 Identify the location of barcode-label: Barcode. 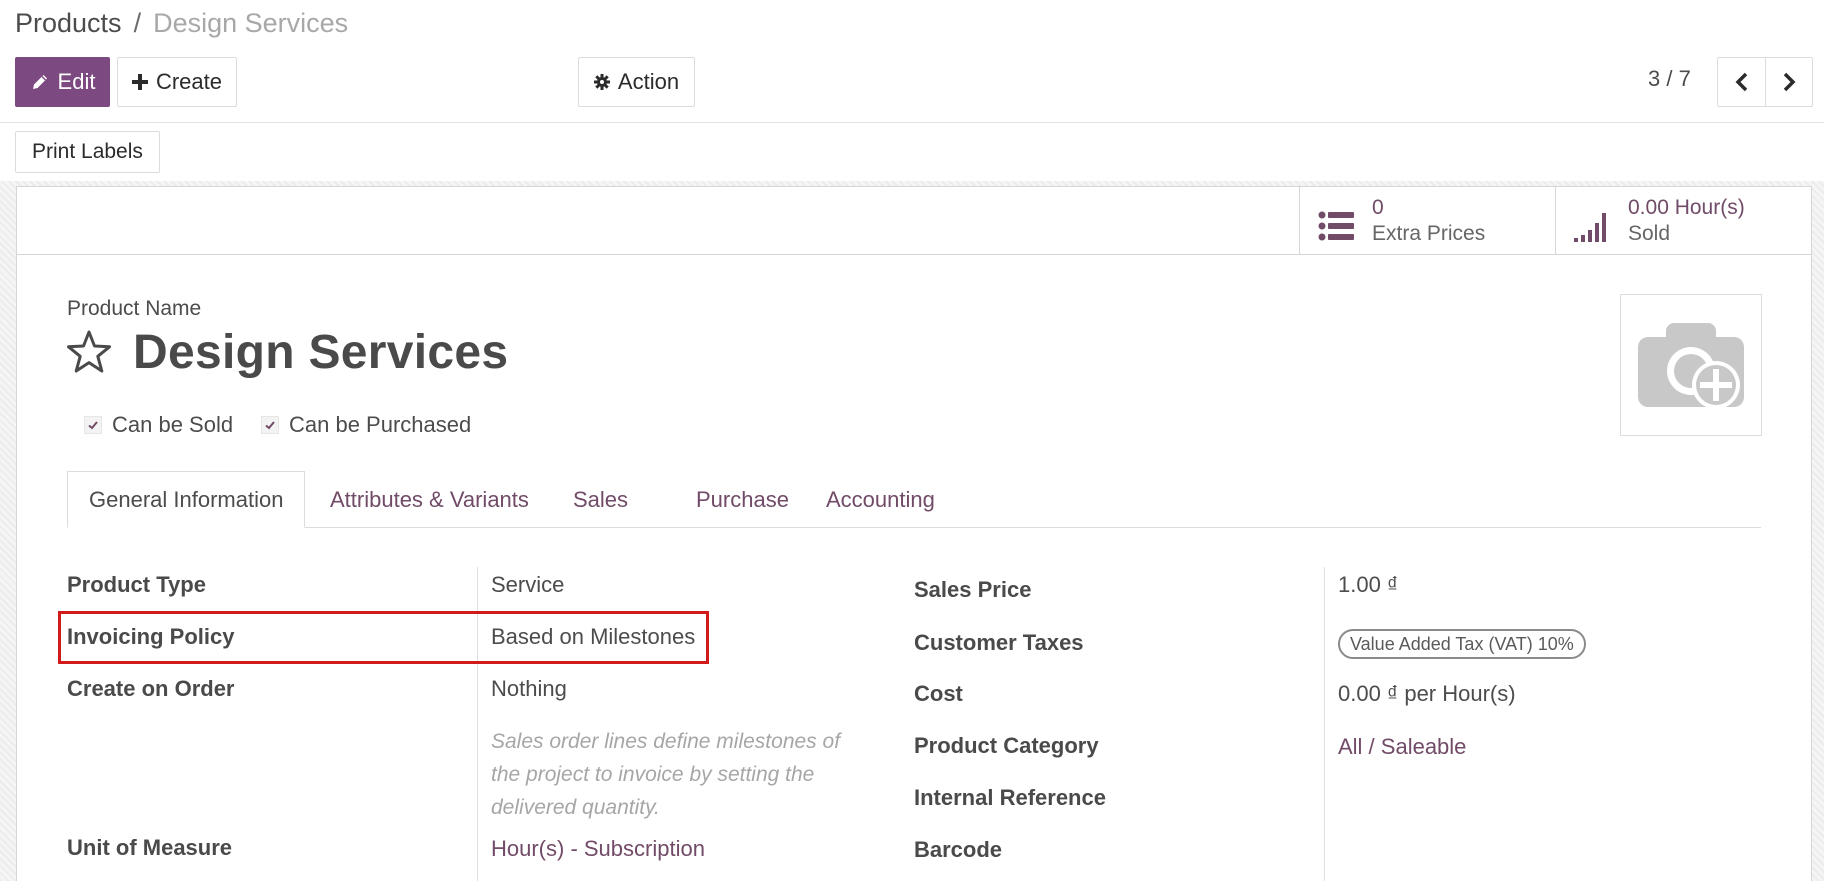
(958, 849).